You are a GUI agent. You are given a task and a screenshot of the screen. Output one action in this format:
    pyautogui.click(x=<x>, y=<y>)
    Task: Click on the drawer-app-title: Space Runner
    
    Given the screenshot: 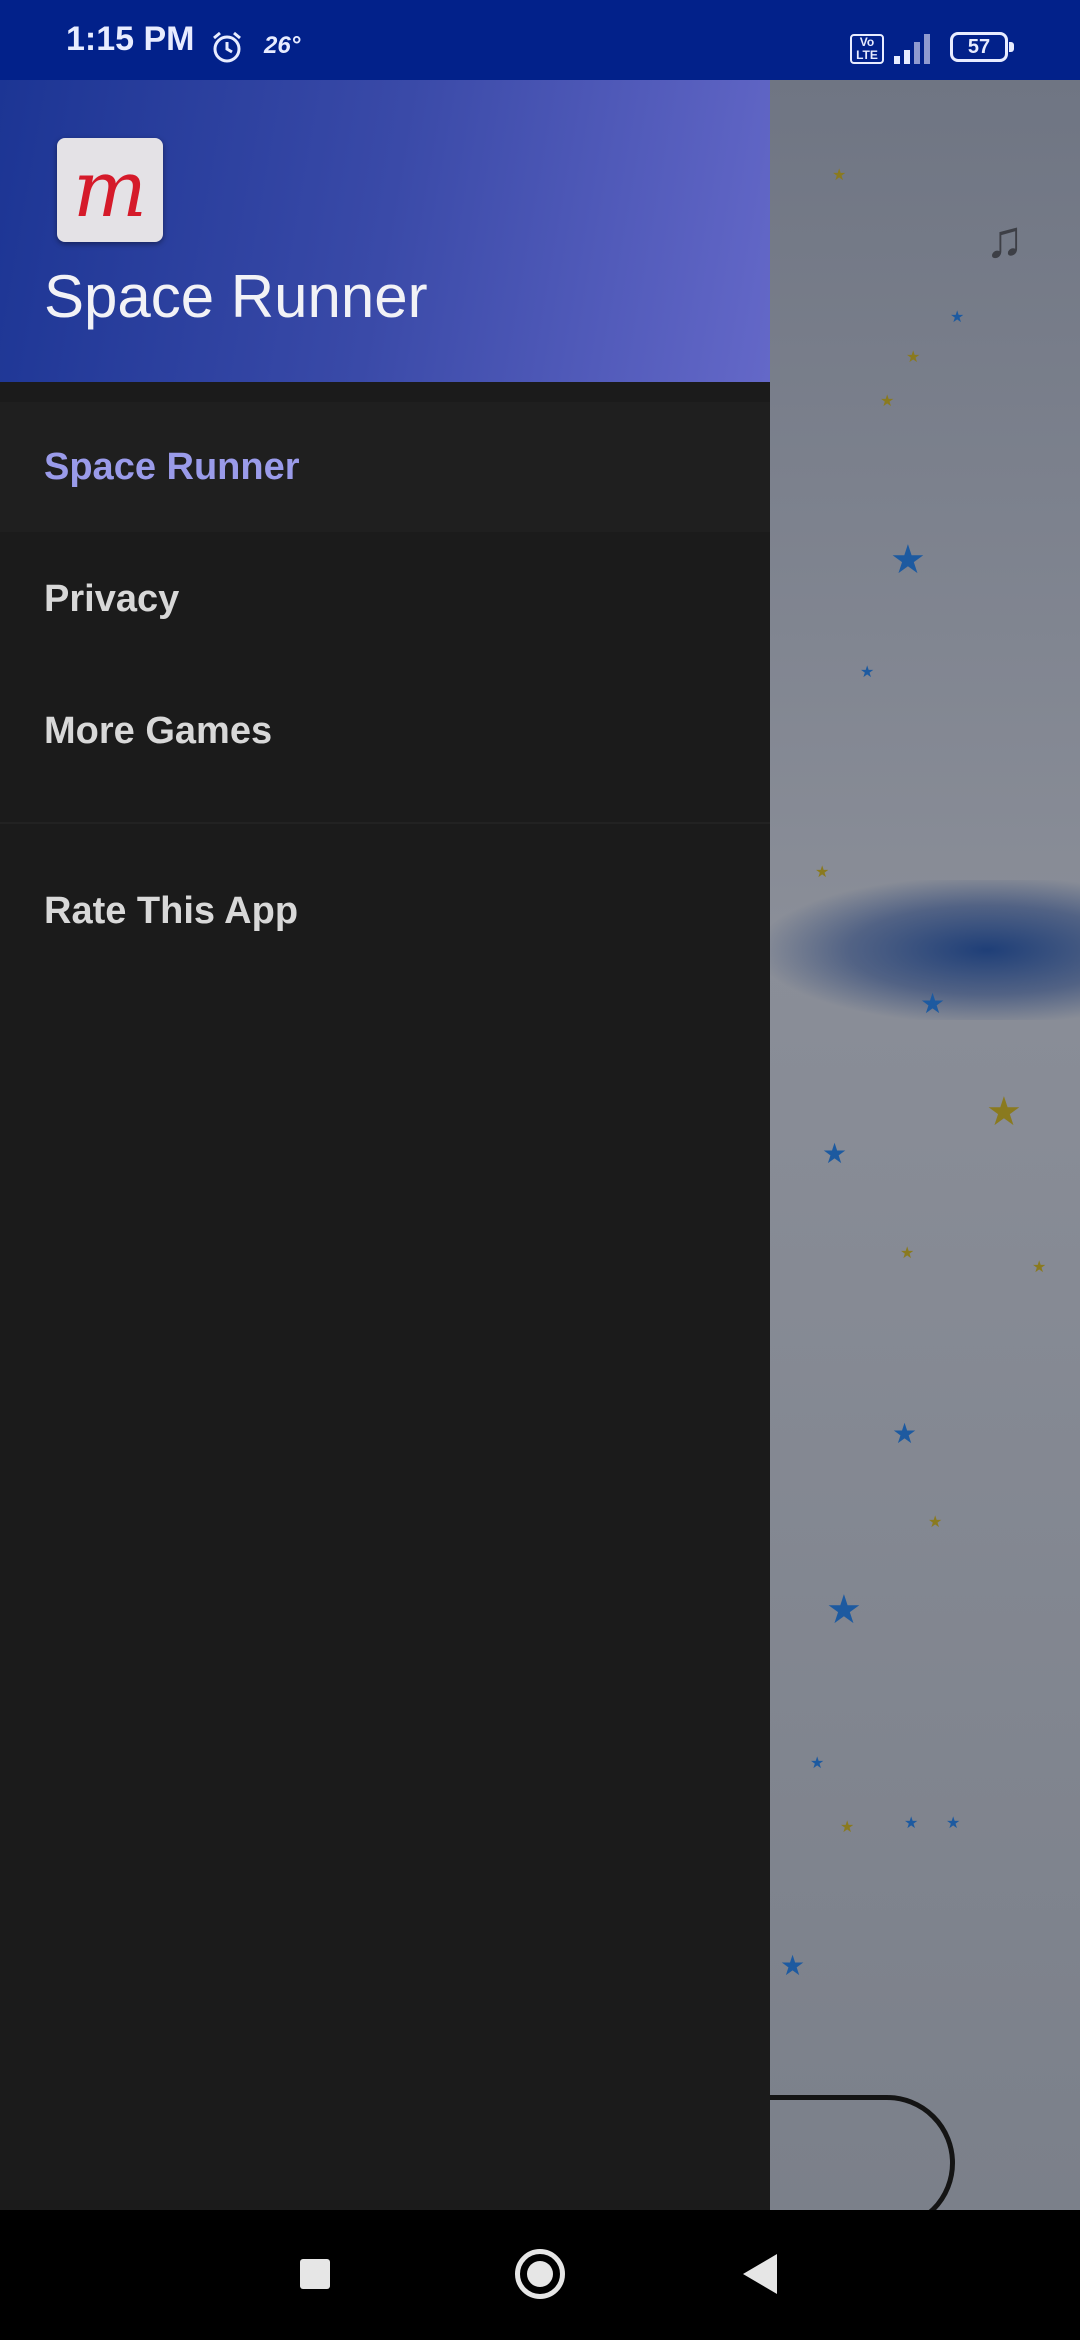 What is the action you would take?
    pyautogui.click(x=236, y=296)
    